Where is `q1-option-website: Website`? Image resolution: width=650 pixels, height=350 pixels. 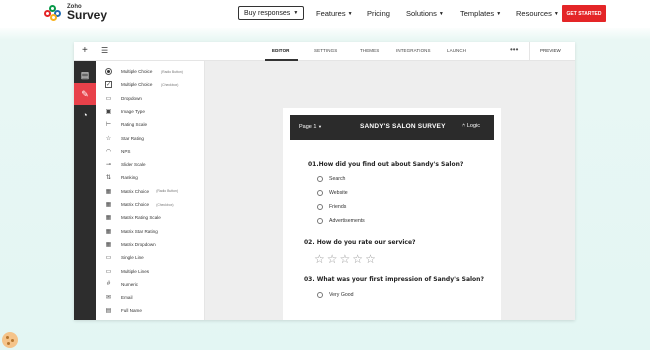
q1-option-website: Website is located at coordinates (332, 193).